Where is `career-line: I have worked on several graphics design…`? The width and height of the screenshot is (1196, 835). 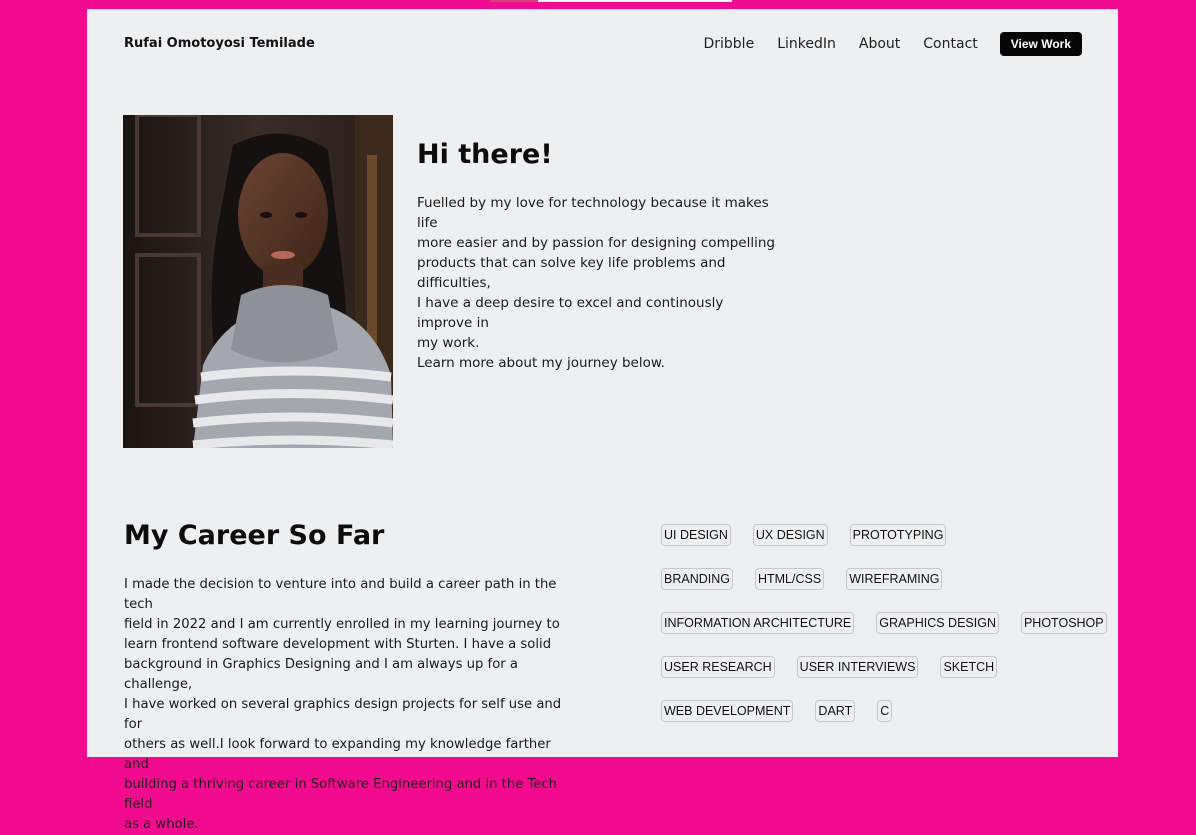
career-line: I have worked on several graphics design… is located at coordinates (343, 714).